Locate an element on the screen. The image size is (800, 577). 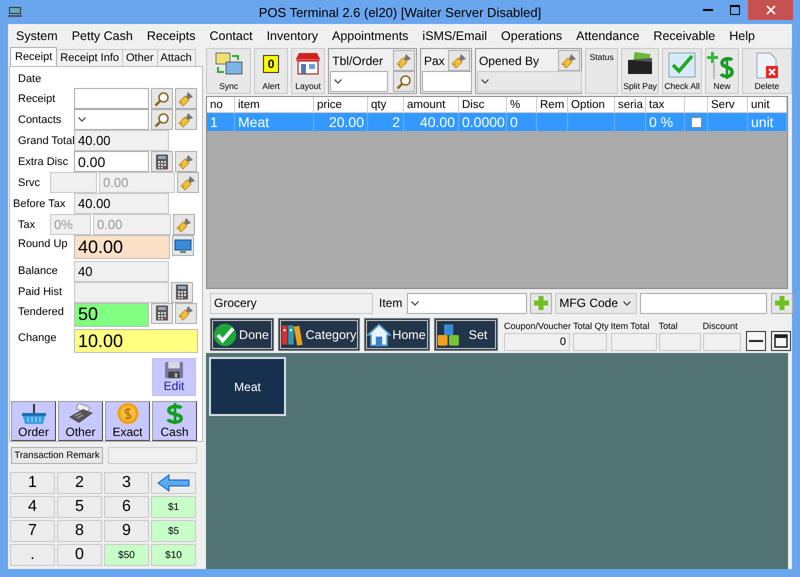
keypad-key: 9 is located at coordinates (126, 531).